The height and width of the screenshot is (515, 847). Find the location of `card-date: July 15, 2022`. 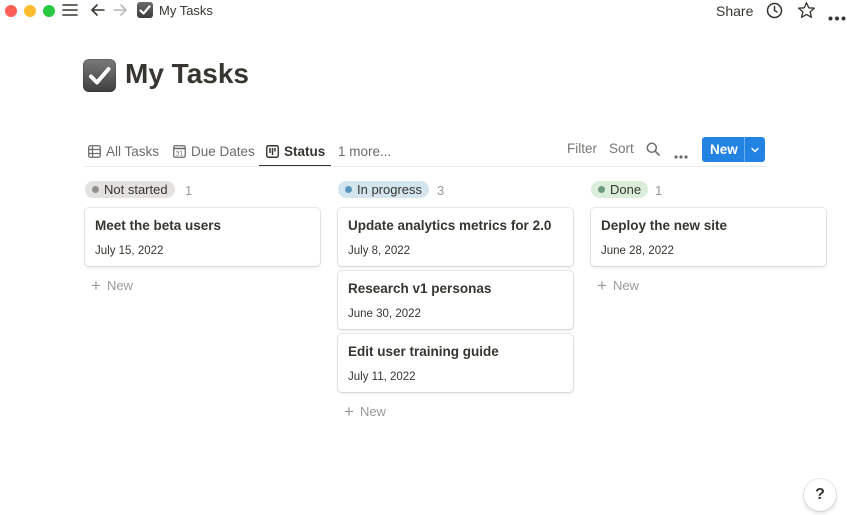

card-date: July 15, 2022 is located at coordinates (129, 251).